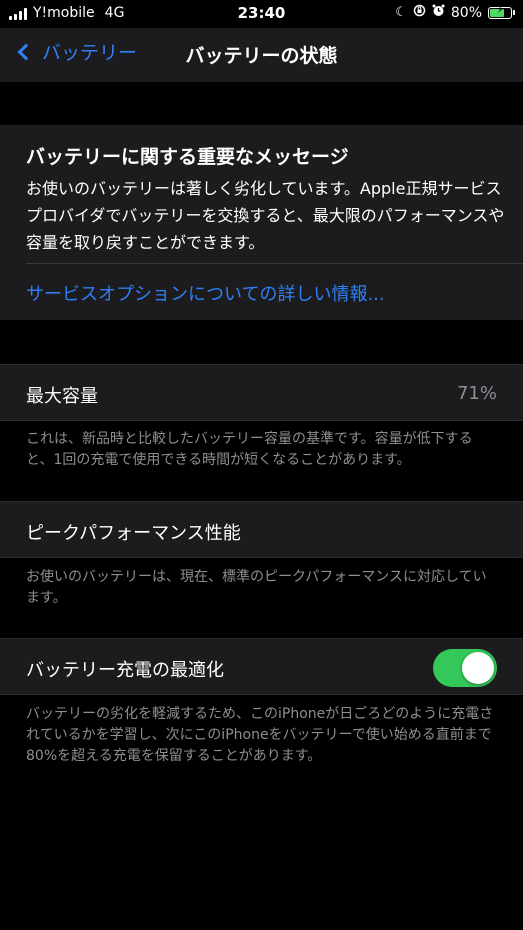 This screenshot has height=930, width=523. What do you see at coordinates (261, 392) in the screenshot?
I see `max-capacity-row: 最大容量 71%` at bounding box center [261, 392].